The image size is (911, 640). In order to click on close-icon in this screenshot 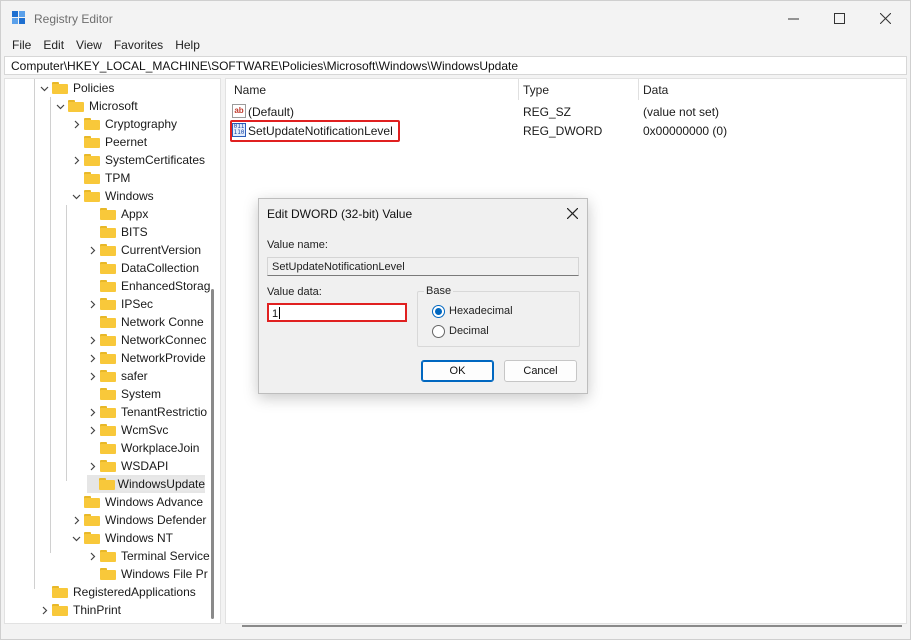, I will do `click(885, 18)`.